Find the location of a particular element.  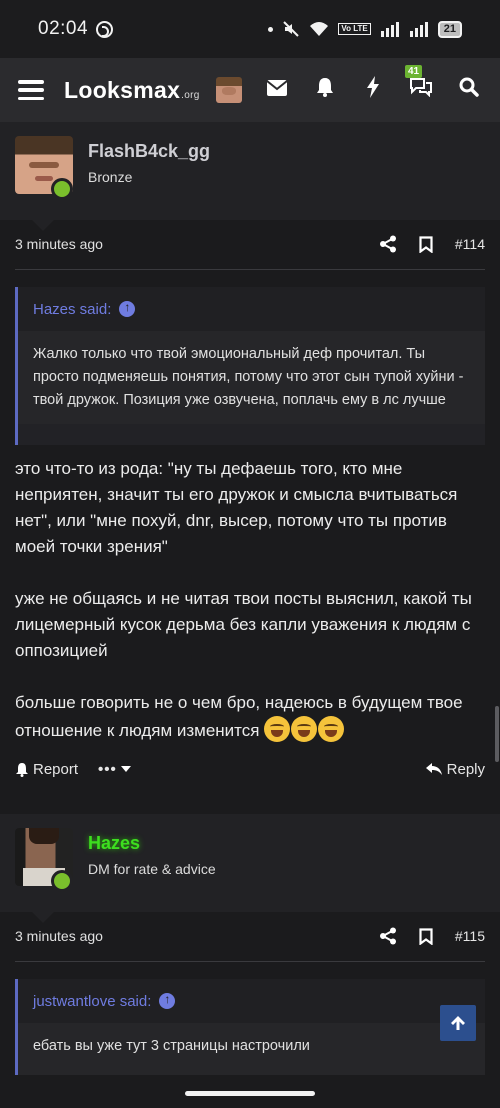

site-logo: Looksmax.org is located at coordinates (132, 90).